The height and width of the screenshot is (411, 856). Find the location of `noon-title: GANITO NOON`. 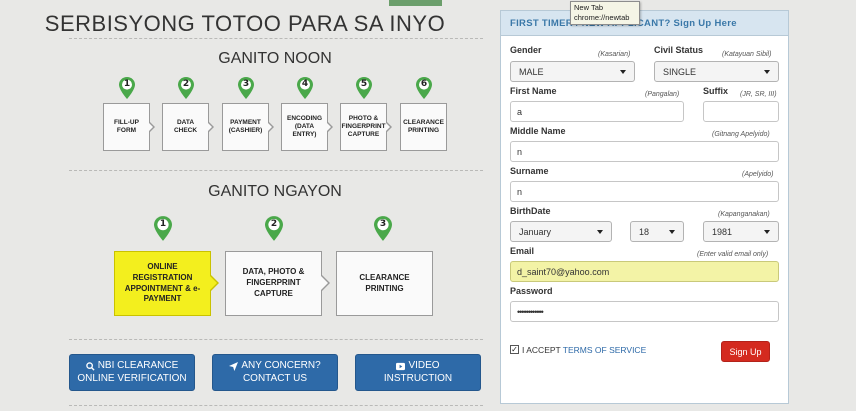

noon-title: GANITO NOON is located at coordinates (275, 58).